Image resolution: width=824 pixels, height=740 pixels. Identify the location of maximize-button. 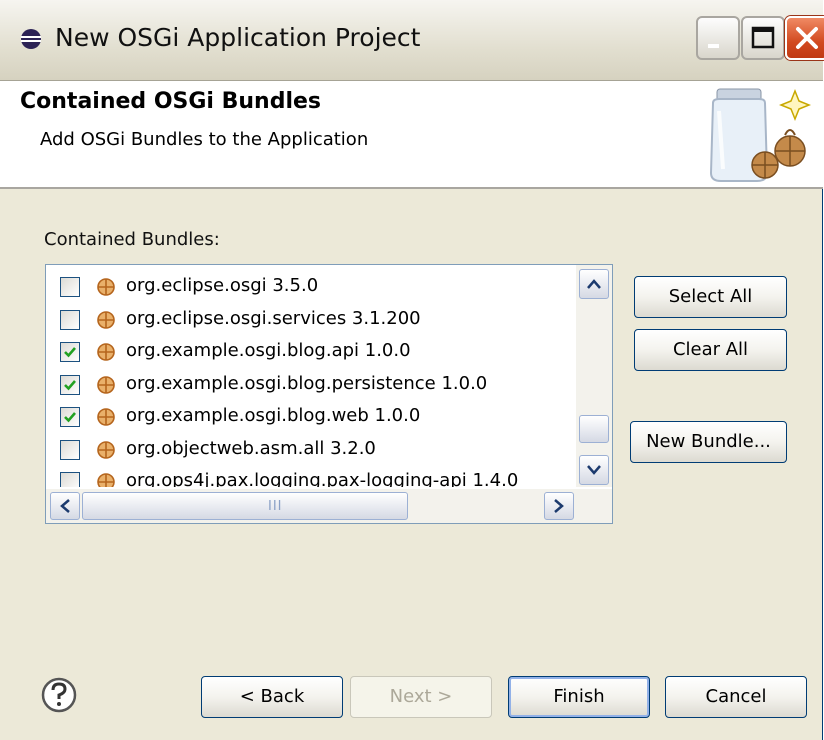
(763, 38).